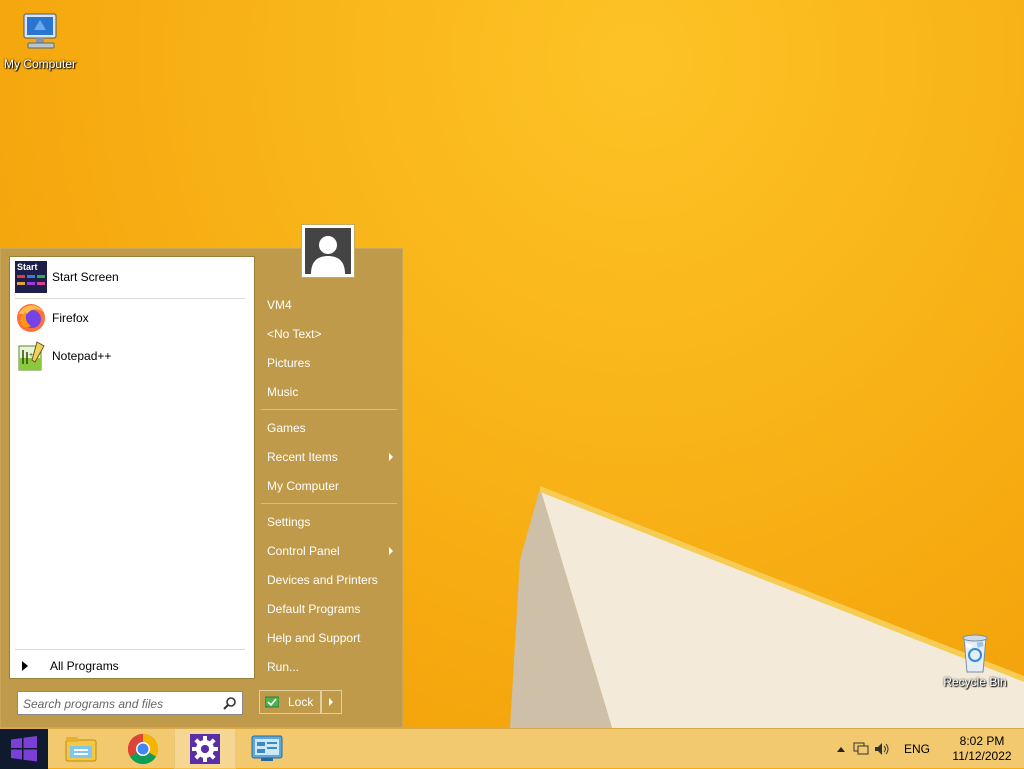  I want to click on start-place-no-text: <No Text>, so click(332, 334).